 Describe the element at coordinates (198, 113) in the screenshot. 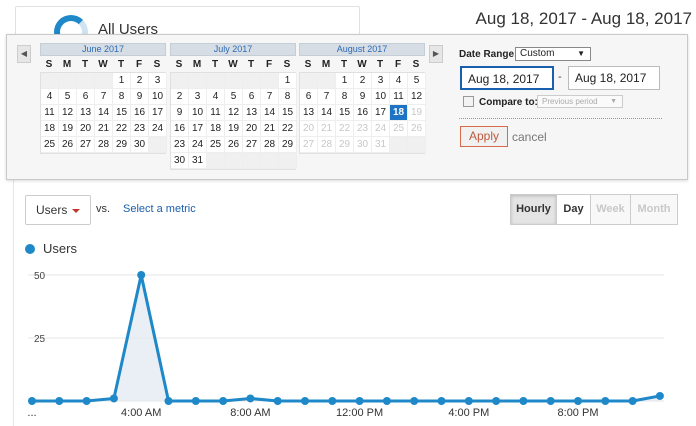

I see `calendar-day: 10` at that location.